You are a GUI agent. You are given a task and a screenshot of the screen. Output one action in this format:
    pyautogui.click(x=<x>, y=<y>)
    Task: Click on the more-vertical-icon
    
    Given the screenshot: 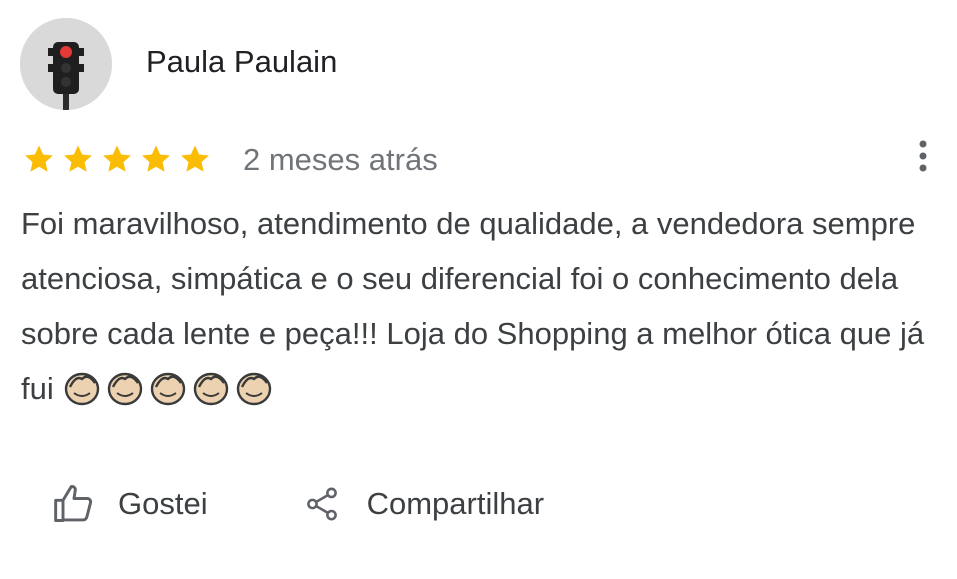 What is the action you would take?
    pyautogui.click(x=923, y=156)
    